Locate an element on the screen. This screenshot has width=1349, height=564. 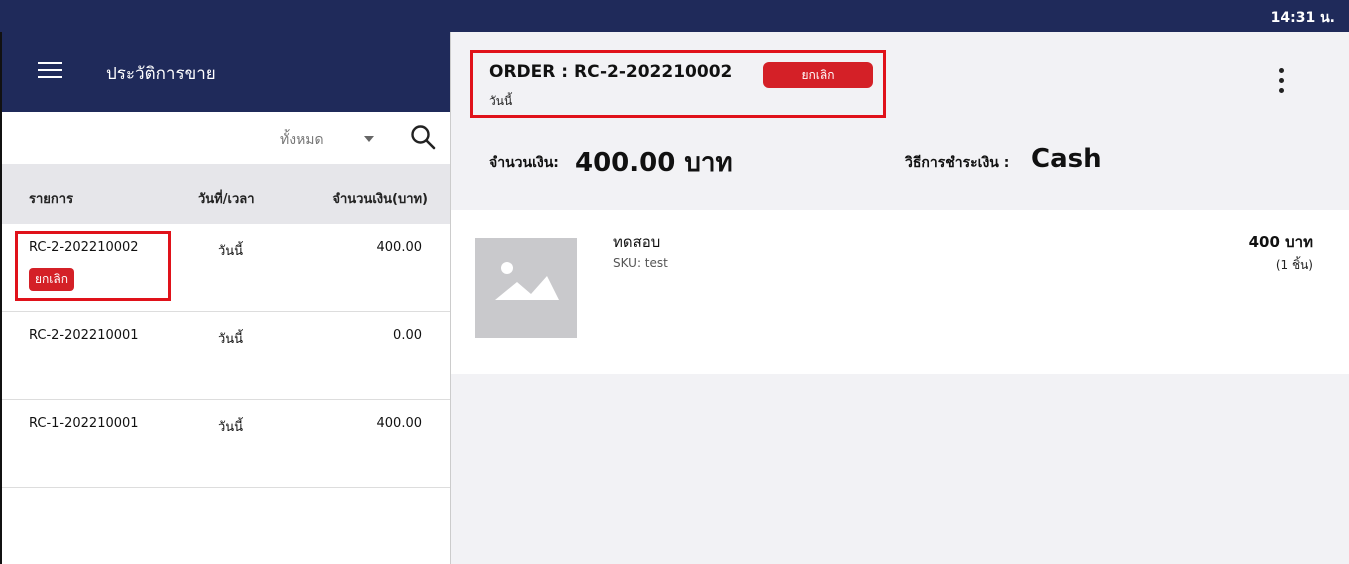
filter-dropdown: ทั้งหมด is located at coordinates (327, 138).